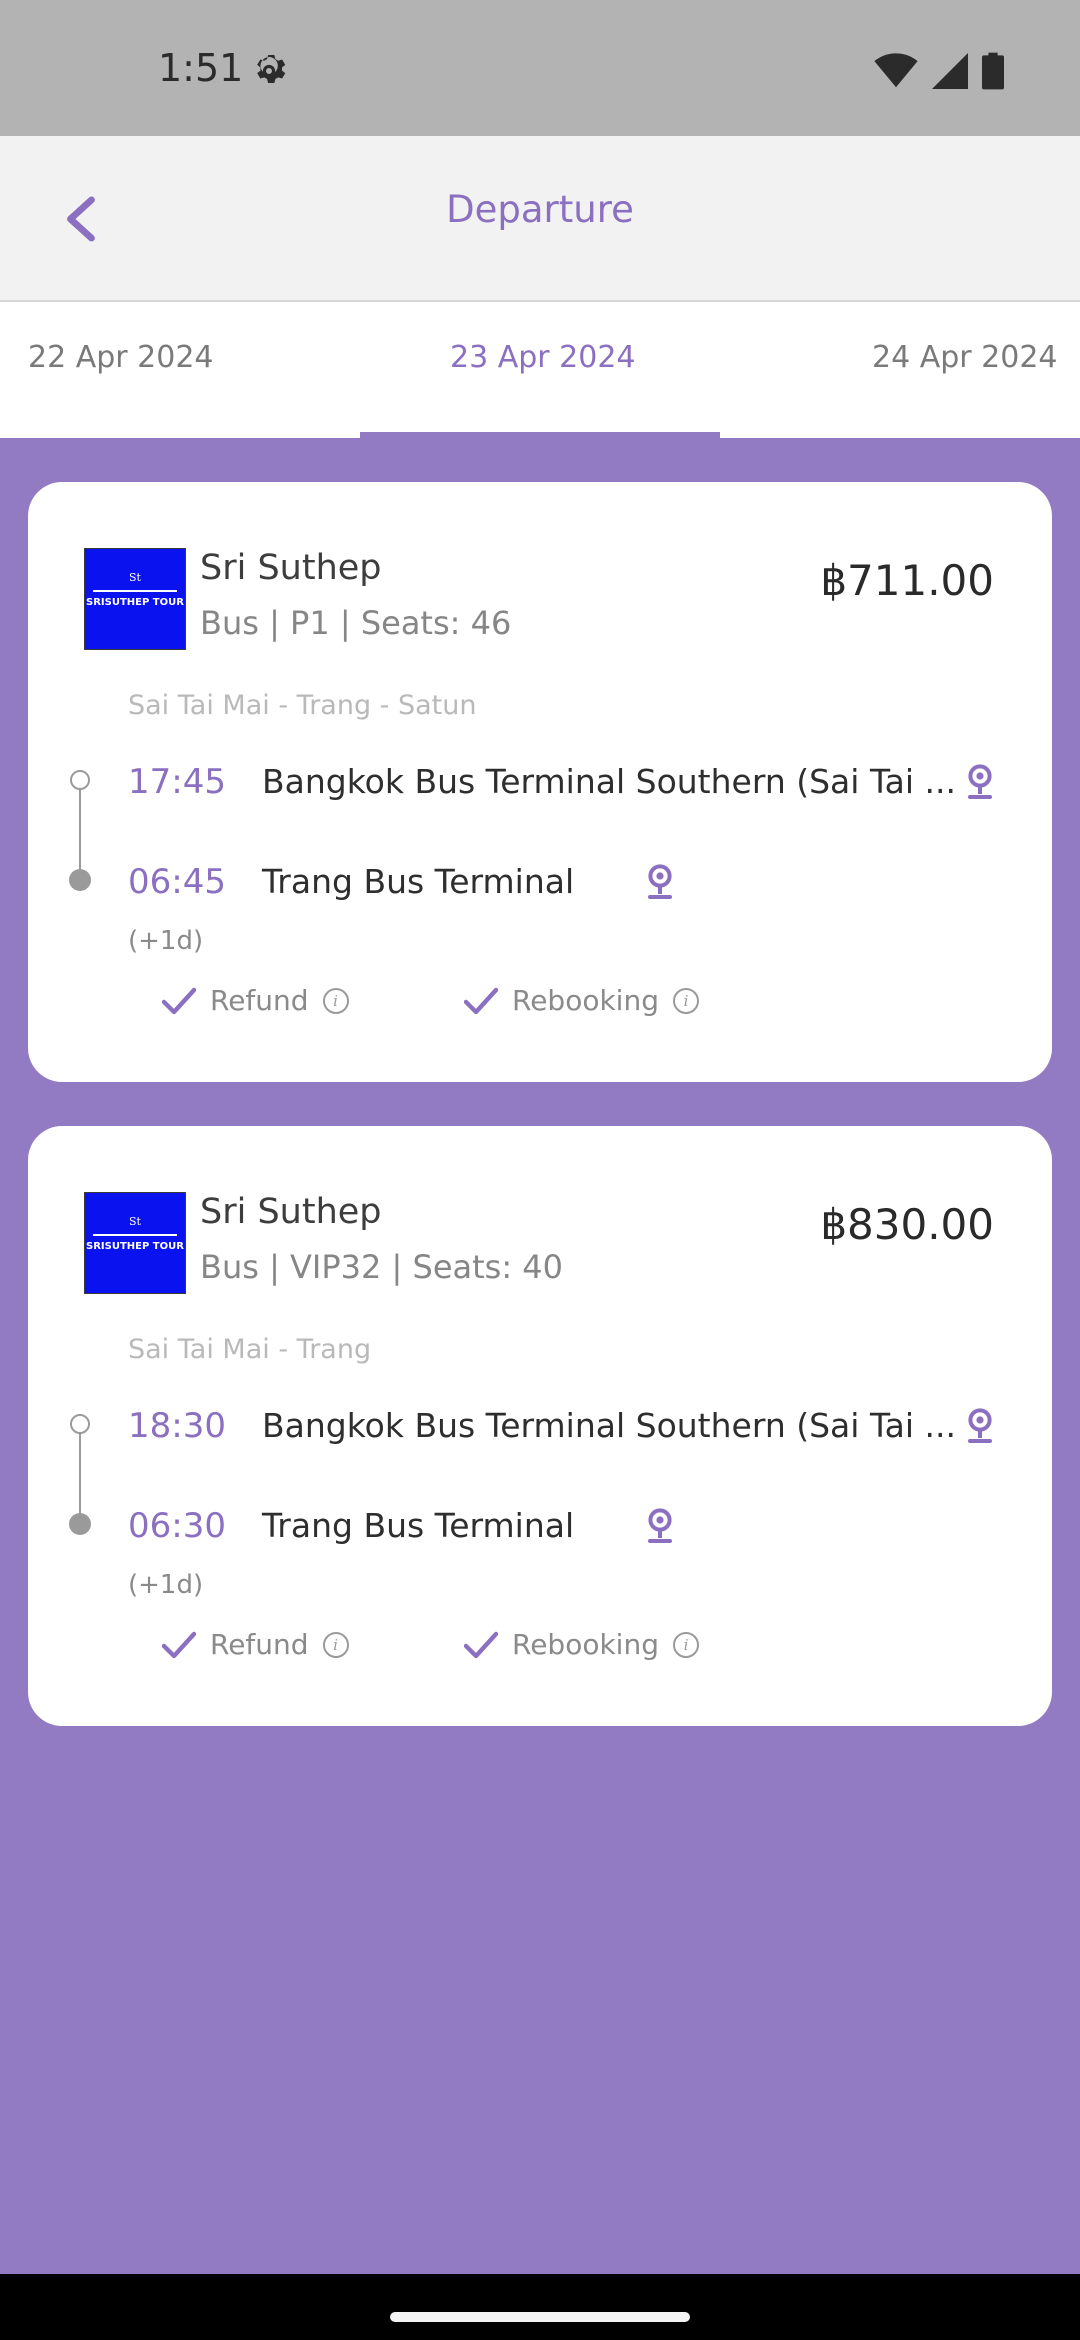 The height and width of the screenshot is (2340, 1080). I want to click on status-icons, so click(939, 71).